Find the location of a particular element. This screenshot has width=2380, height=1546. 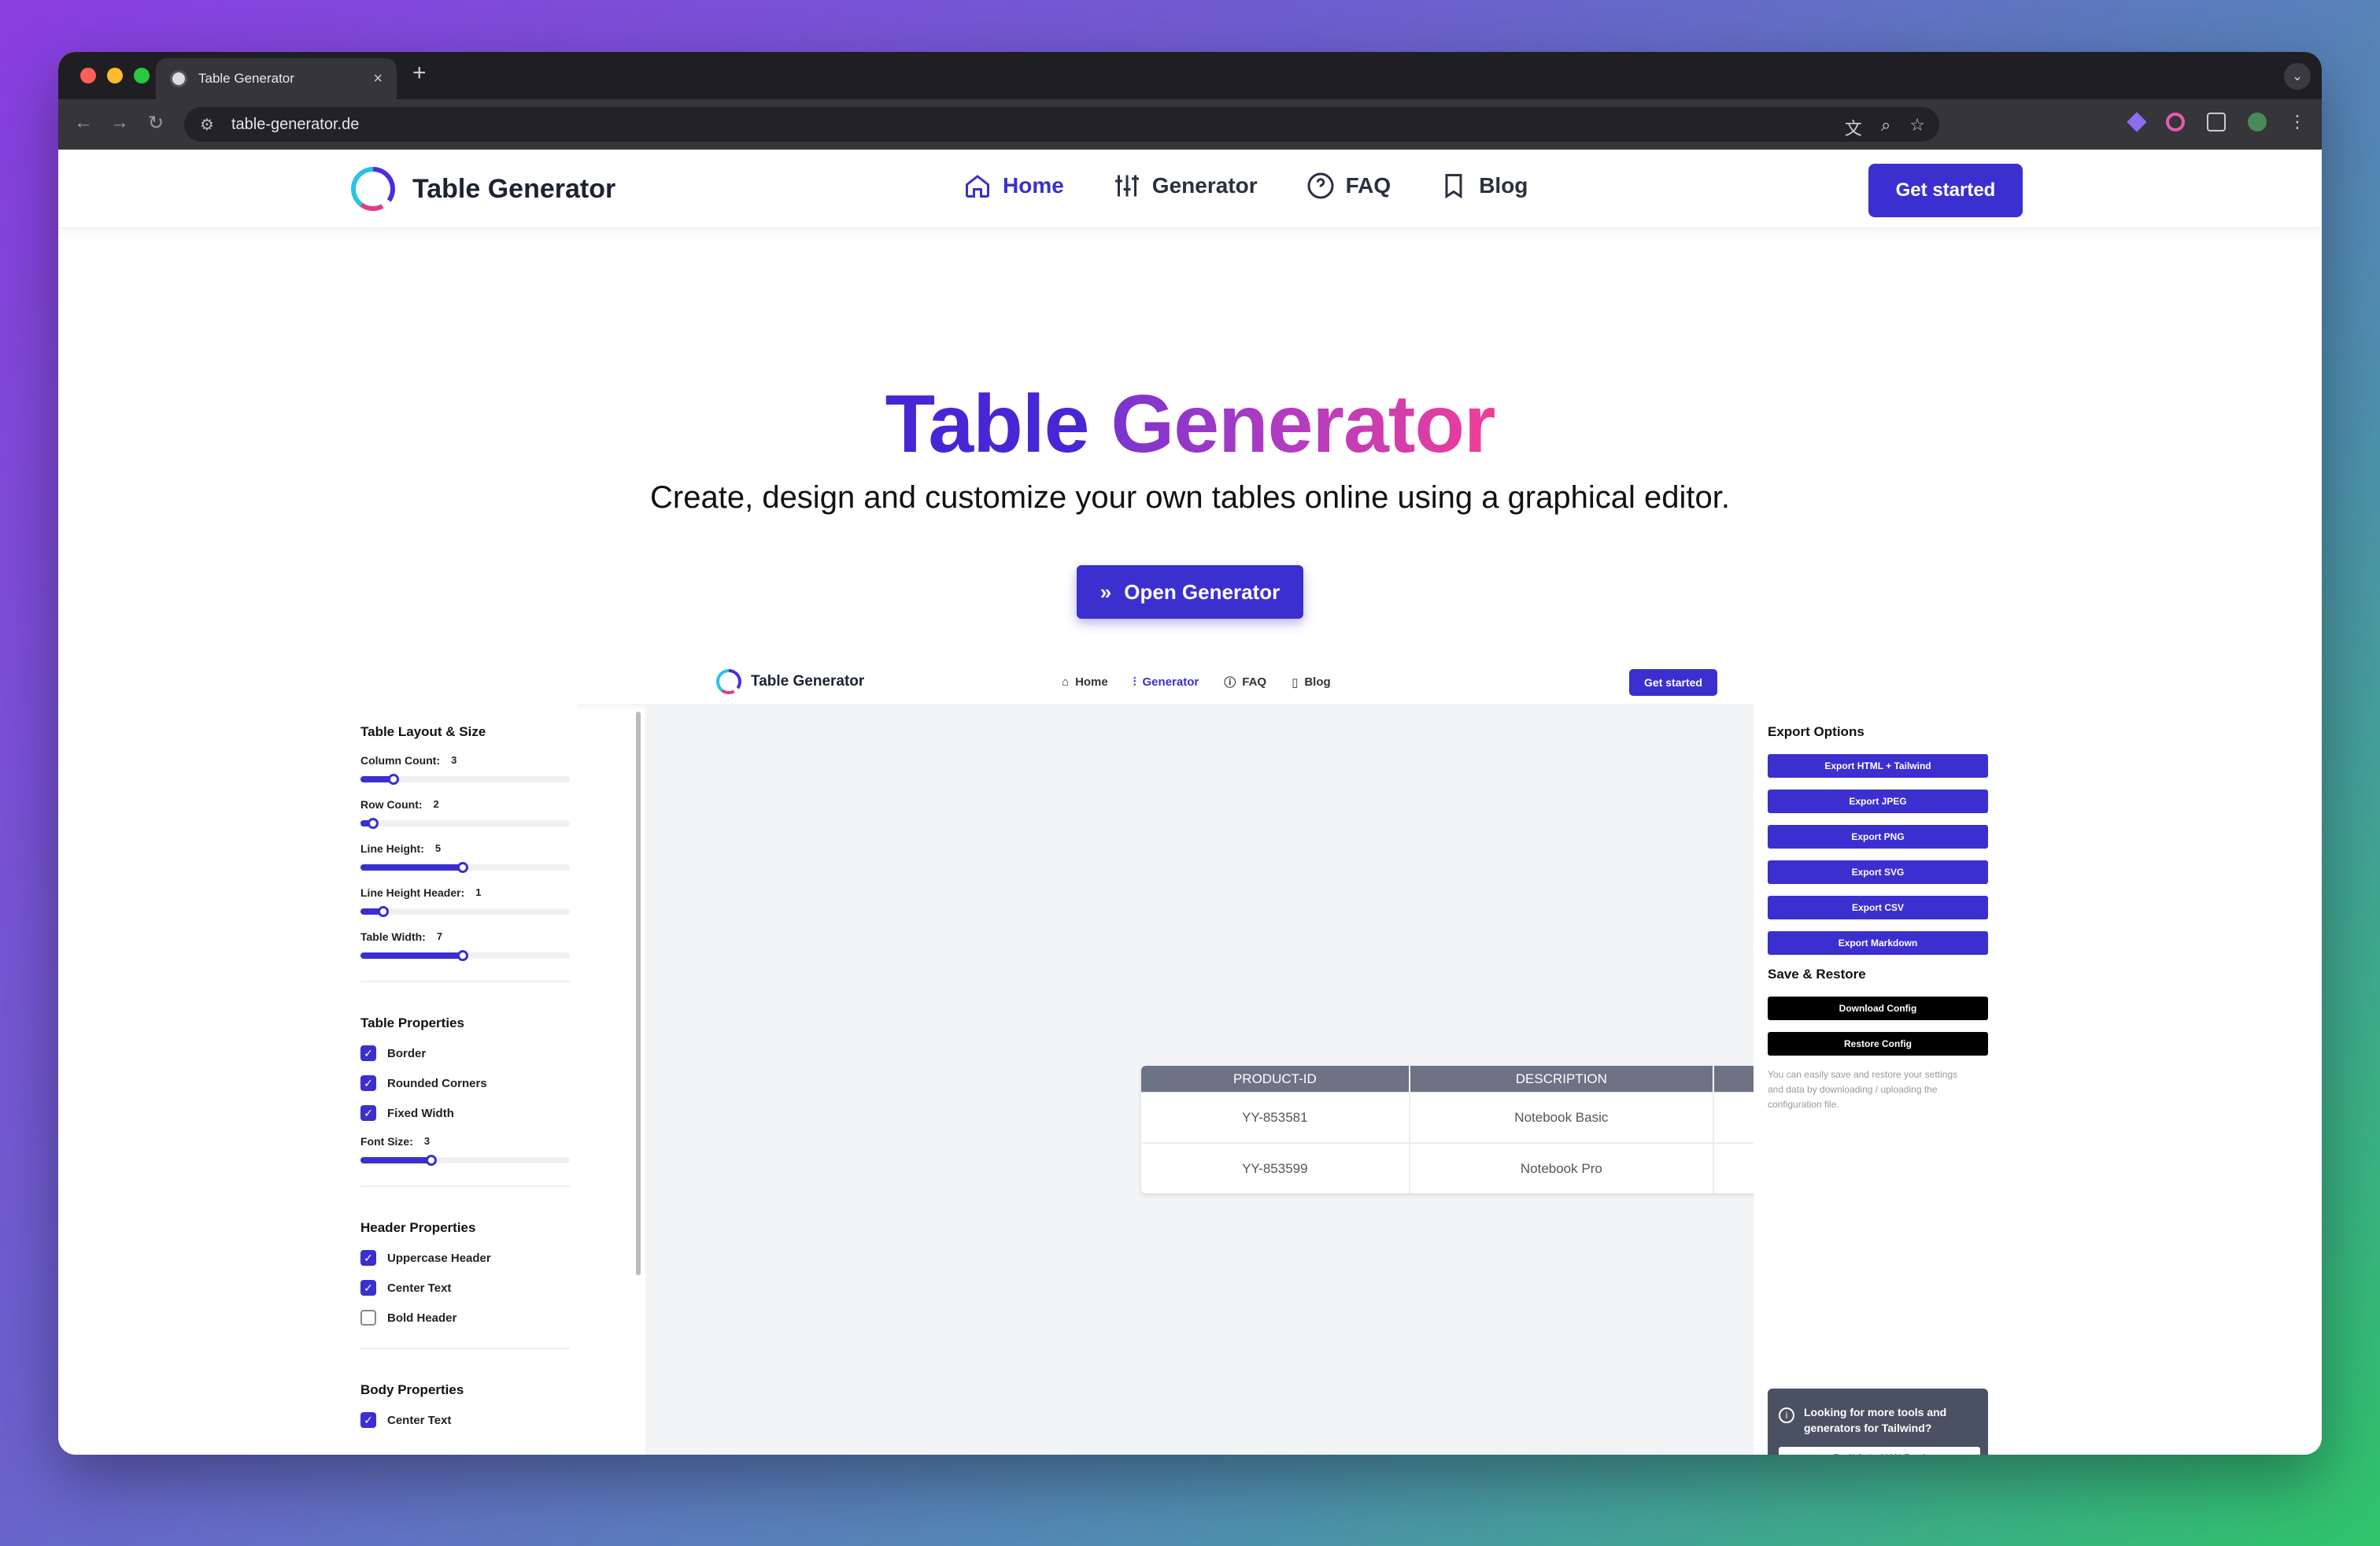

preview-nav-blog-label: Blog is located at coordinates (1317, 682).